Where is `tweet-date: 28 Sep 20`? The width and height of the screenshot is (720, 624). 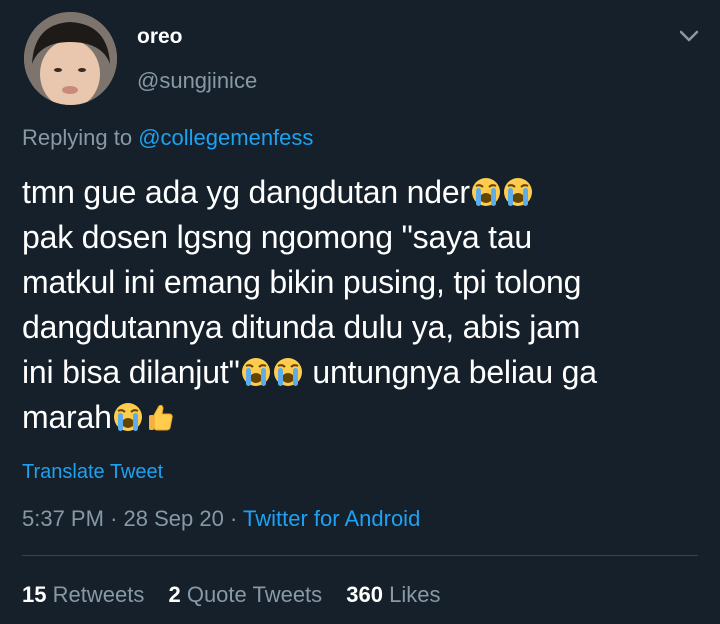 tweet-date: 28 Sep 20 is located at coordinates (174, 518).